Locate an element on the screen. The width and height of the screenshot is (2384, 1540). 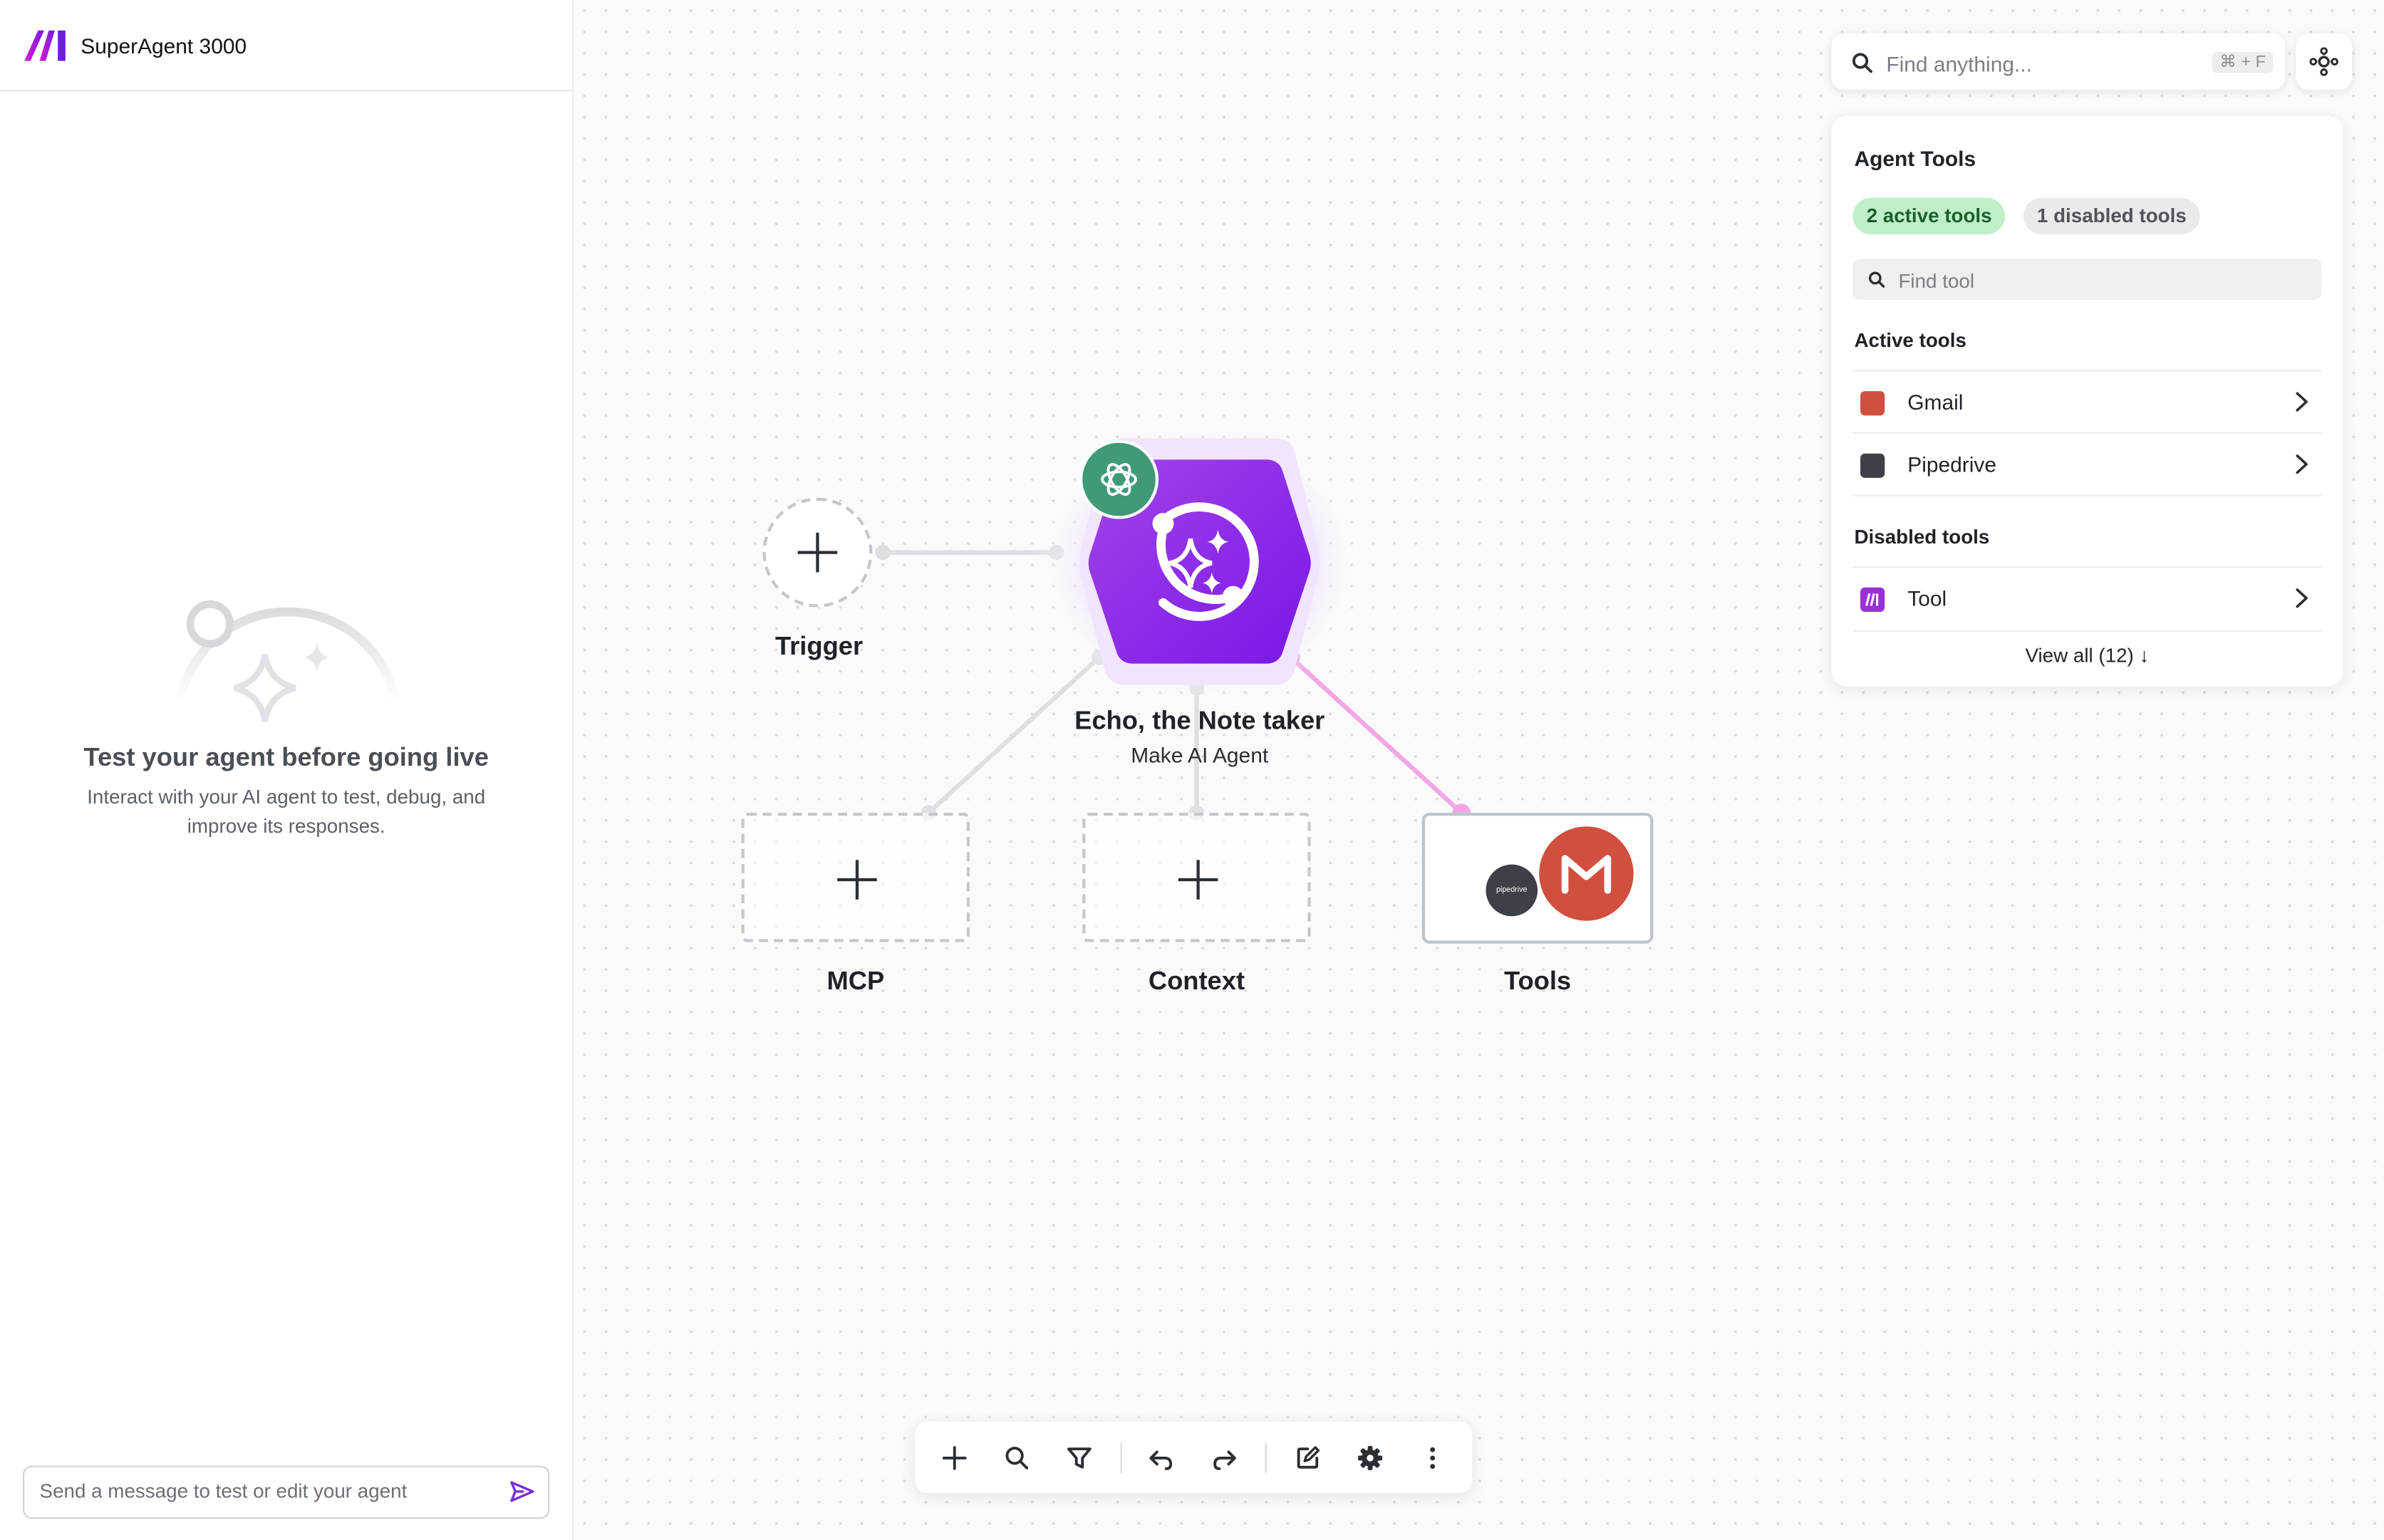
empty-state-title: Test your agent before going live is located at coordinates (286, 757).